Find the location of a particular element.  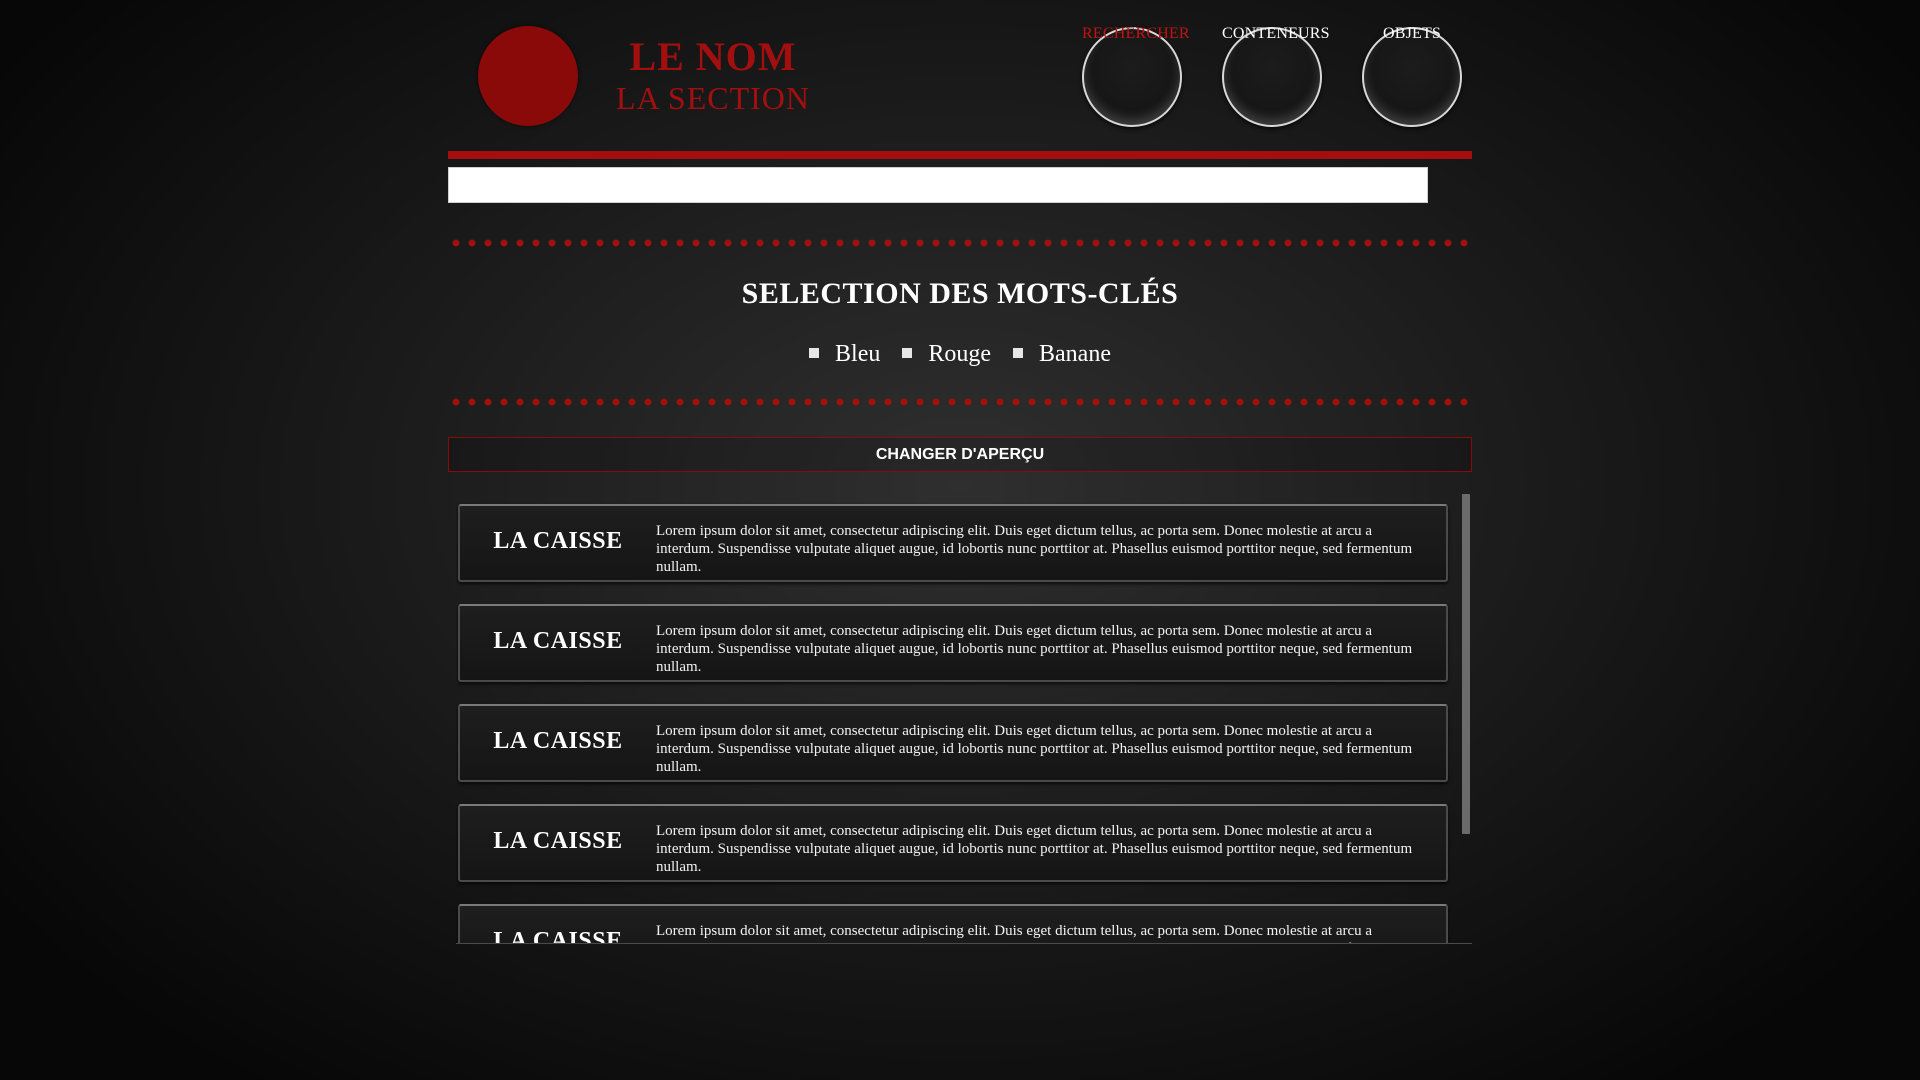

keywords-title: SELECTION DES MOTS-CLÉS is located at coordinates (960, 293).